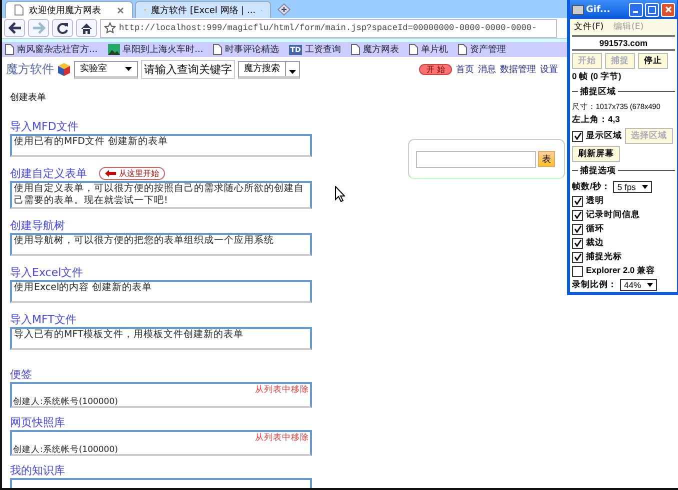  Describe the element at coordinates (161, 291) in the screenshot. I see `description-box: 使用Excel的内容 创建新的表单` at that location.